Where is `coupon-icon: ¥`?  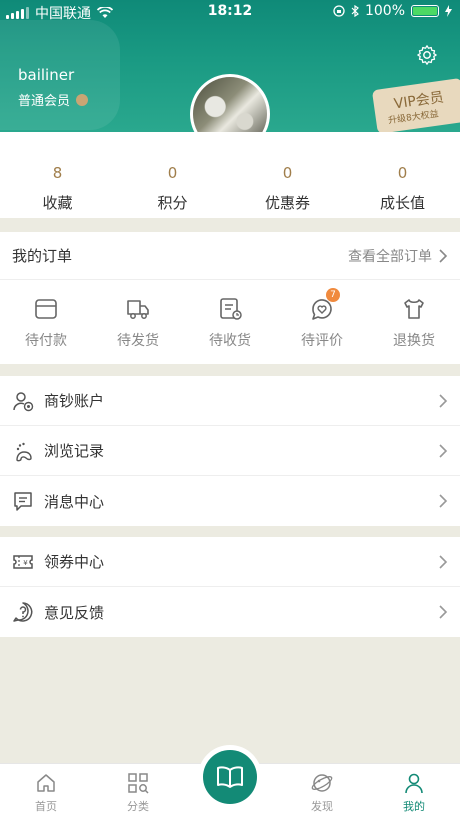 coupon-icon: ¥ is located at coordinates (23, 561).